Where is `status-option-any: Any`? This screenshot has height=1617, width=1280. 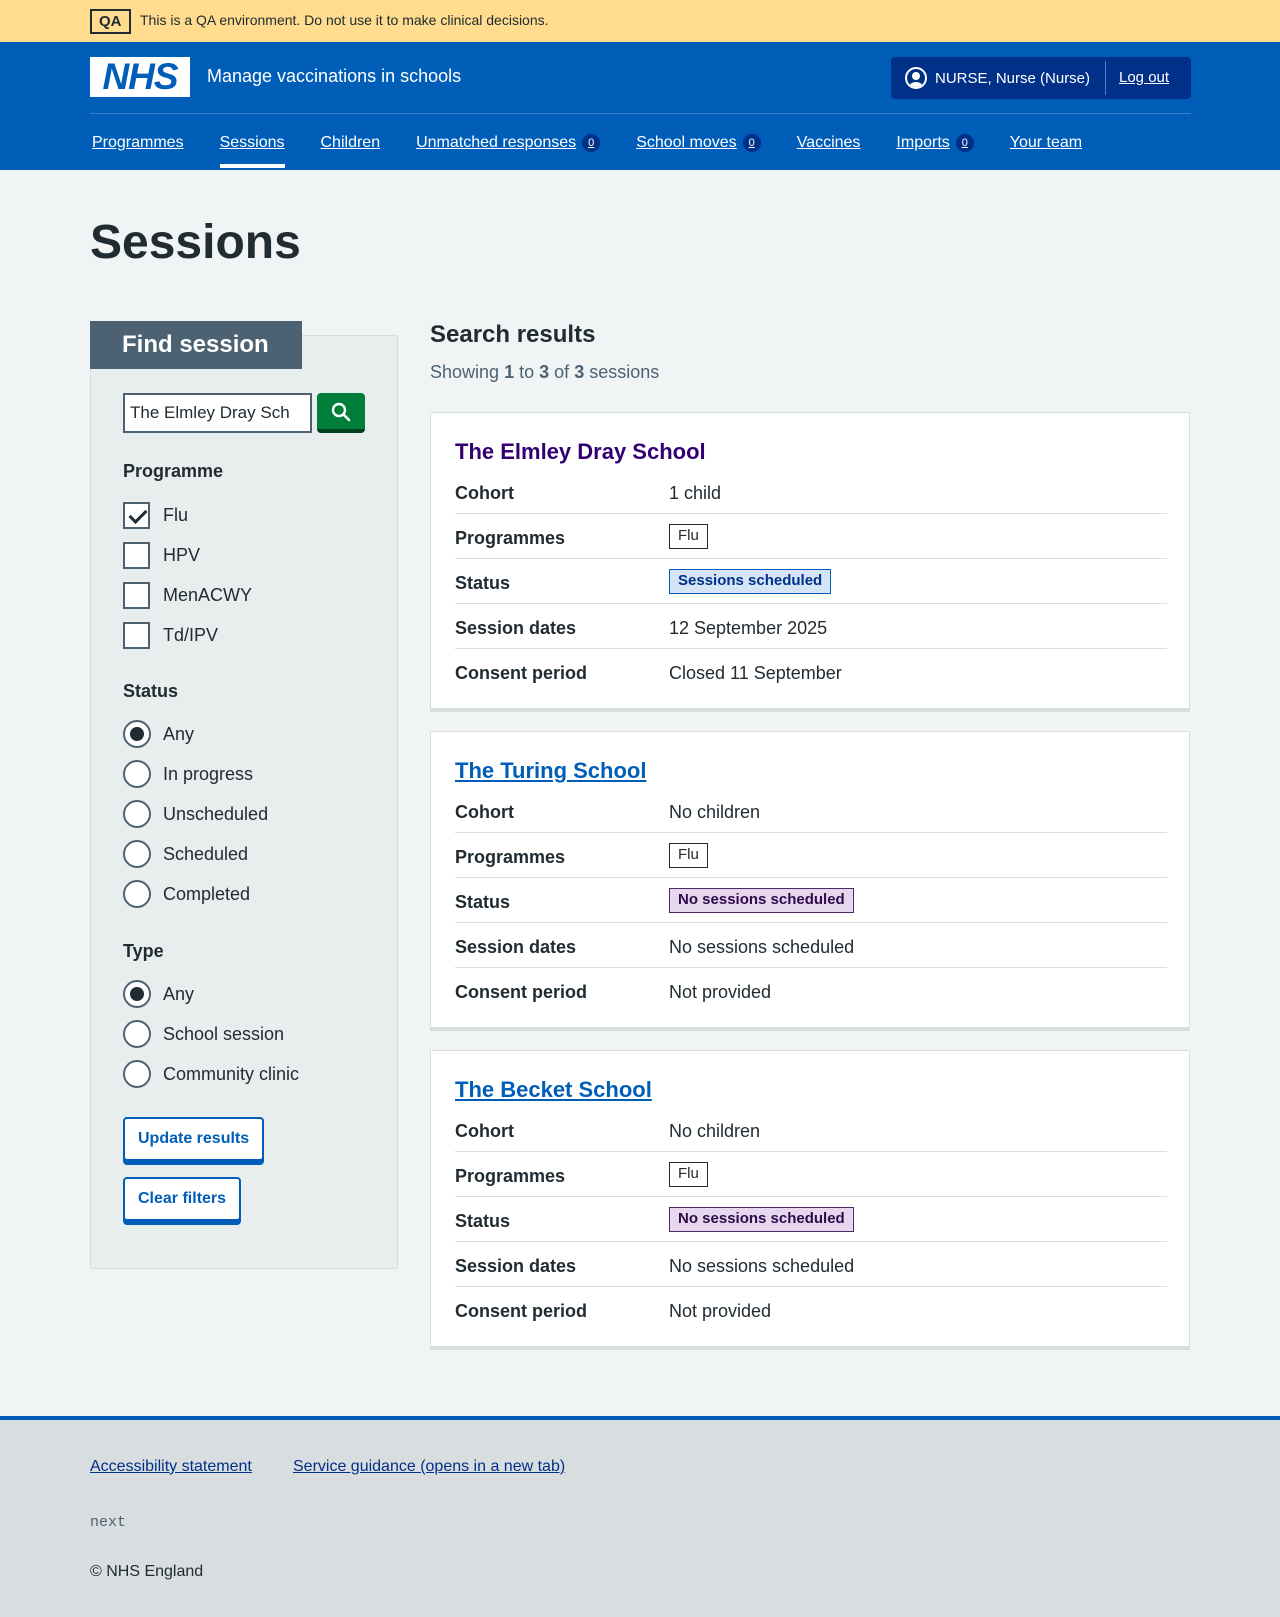 status-option-any: Any is located at coordinates (158, 734).